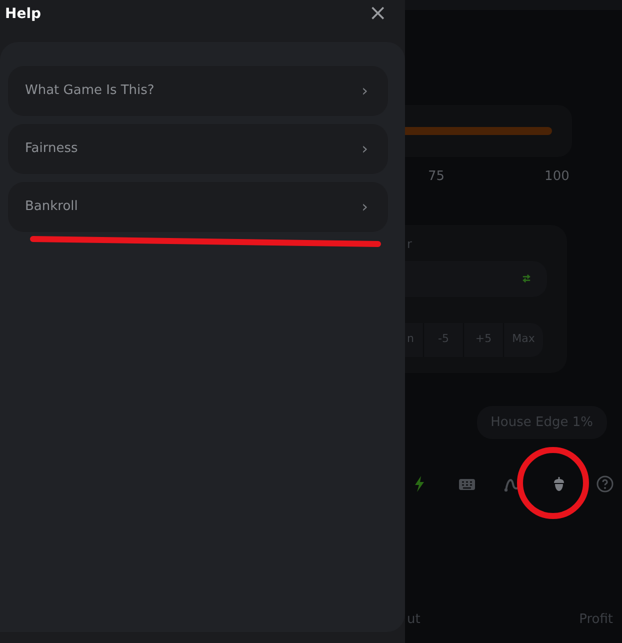 Image resolution: width=622 pixels, height=643 pixels. What do you see at coordinates (526, 278) in the screenshot?
I see `swap-icon` at bounding box center [526, 278].